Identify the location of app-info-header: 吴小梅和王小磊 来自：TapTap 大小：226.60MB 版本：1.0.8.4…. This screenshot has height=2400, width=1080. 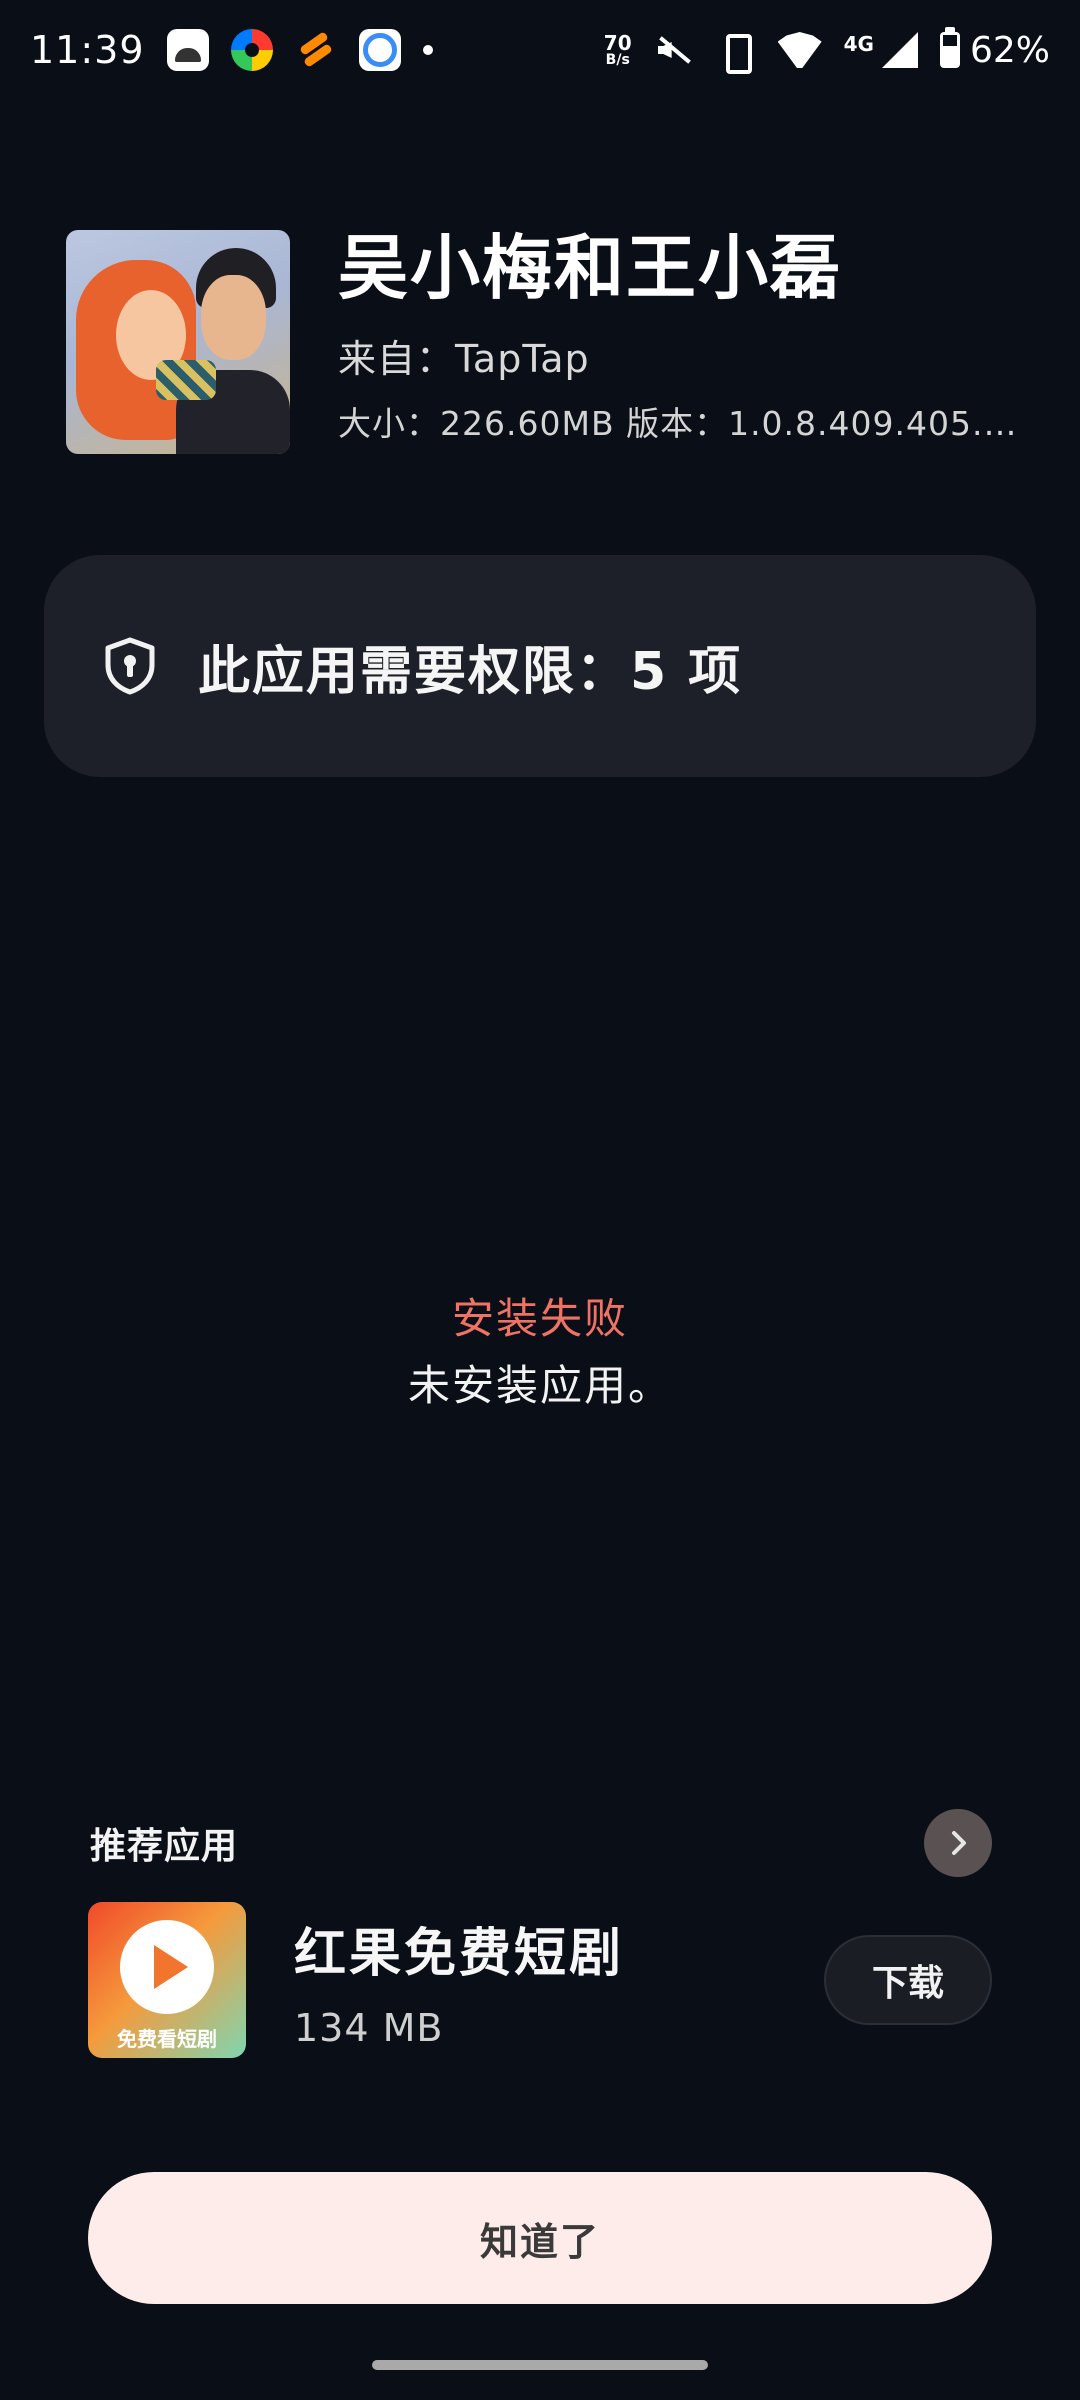
(546, 343).